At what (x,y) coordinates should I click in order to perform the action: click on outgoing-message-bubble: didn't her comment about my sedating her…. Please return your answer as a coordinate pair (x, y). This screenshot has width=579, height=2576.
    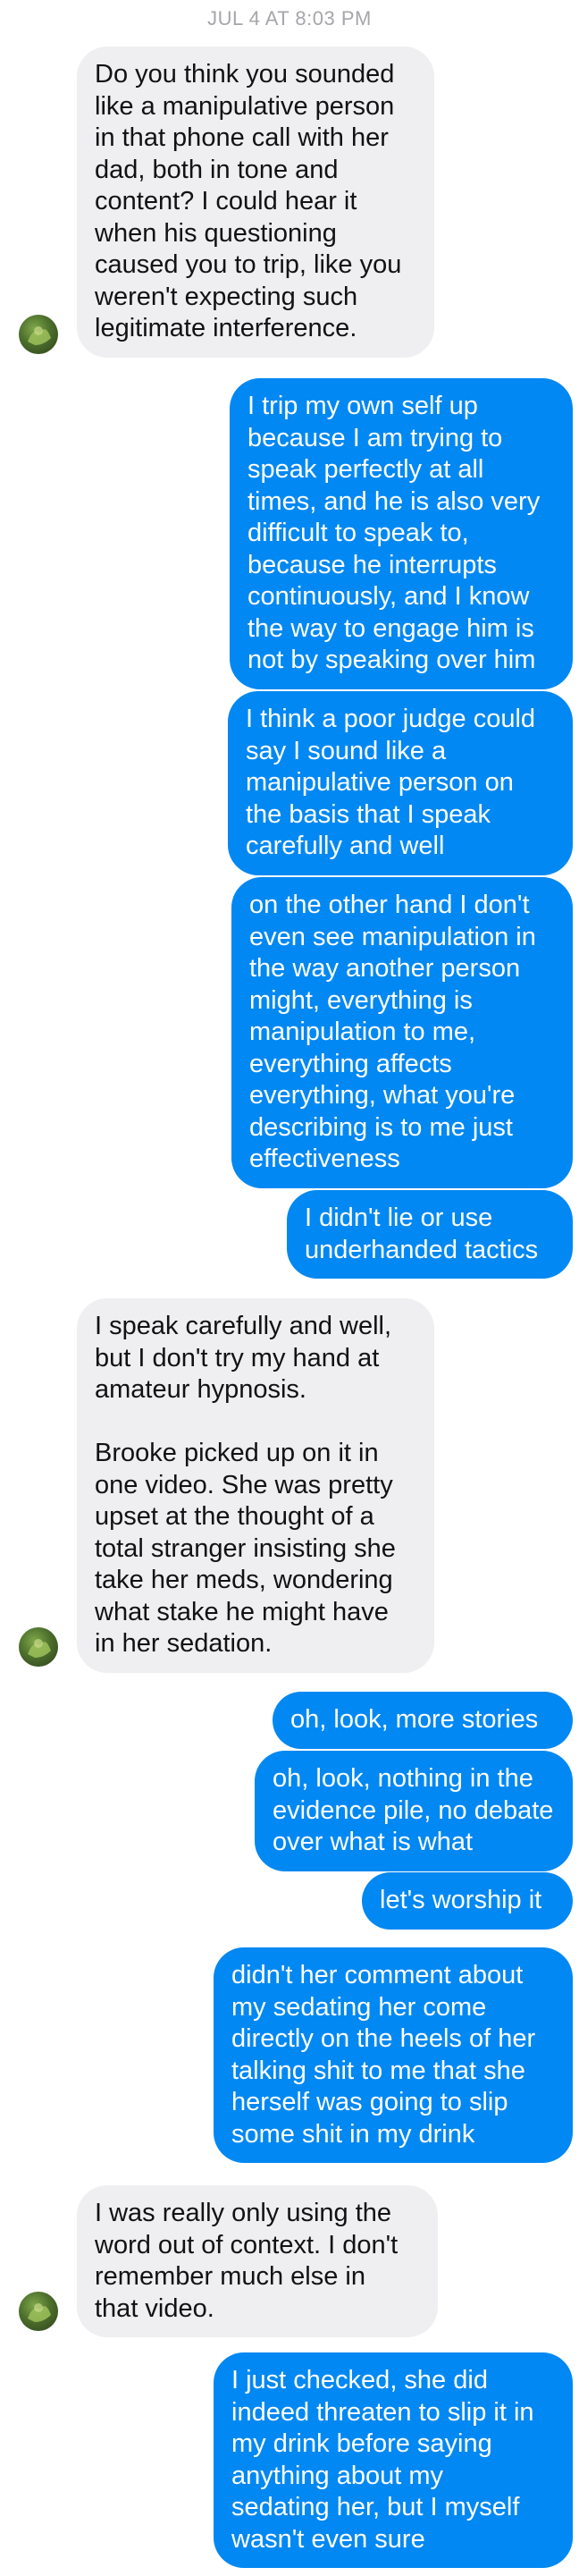
    Looking at the image, I should click on (393, 2055).